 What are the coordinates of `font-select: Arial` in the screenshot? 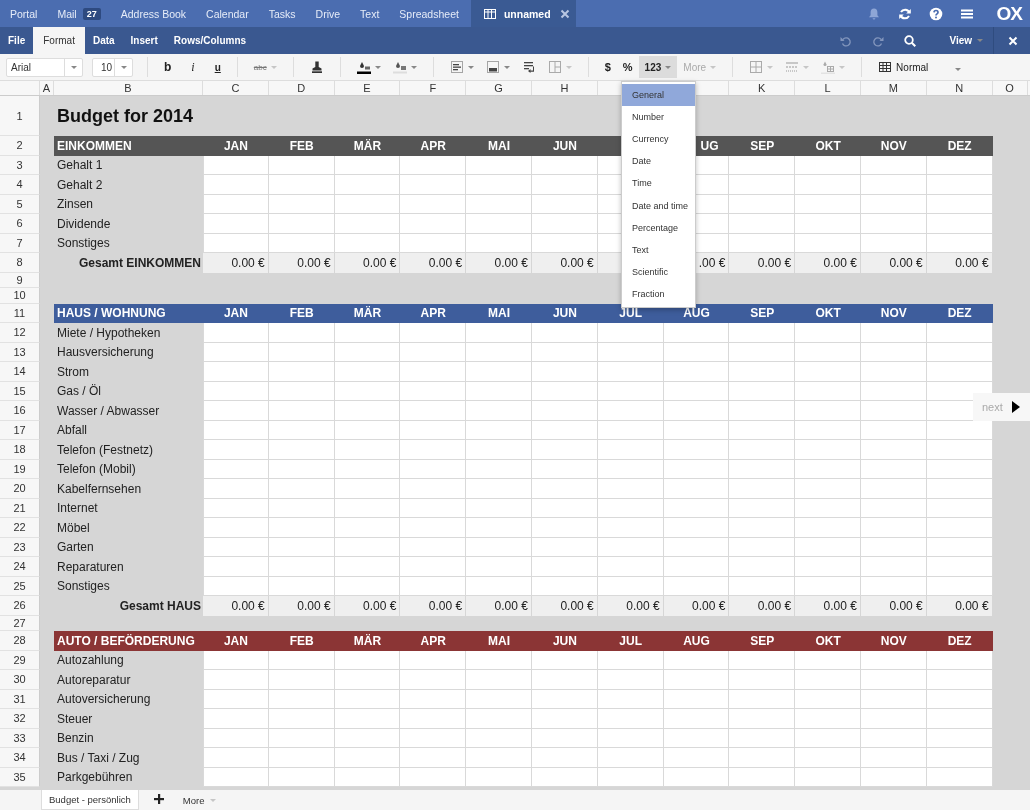 It's located at (44, 67).